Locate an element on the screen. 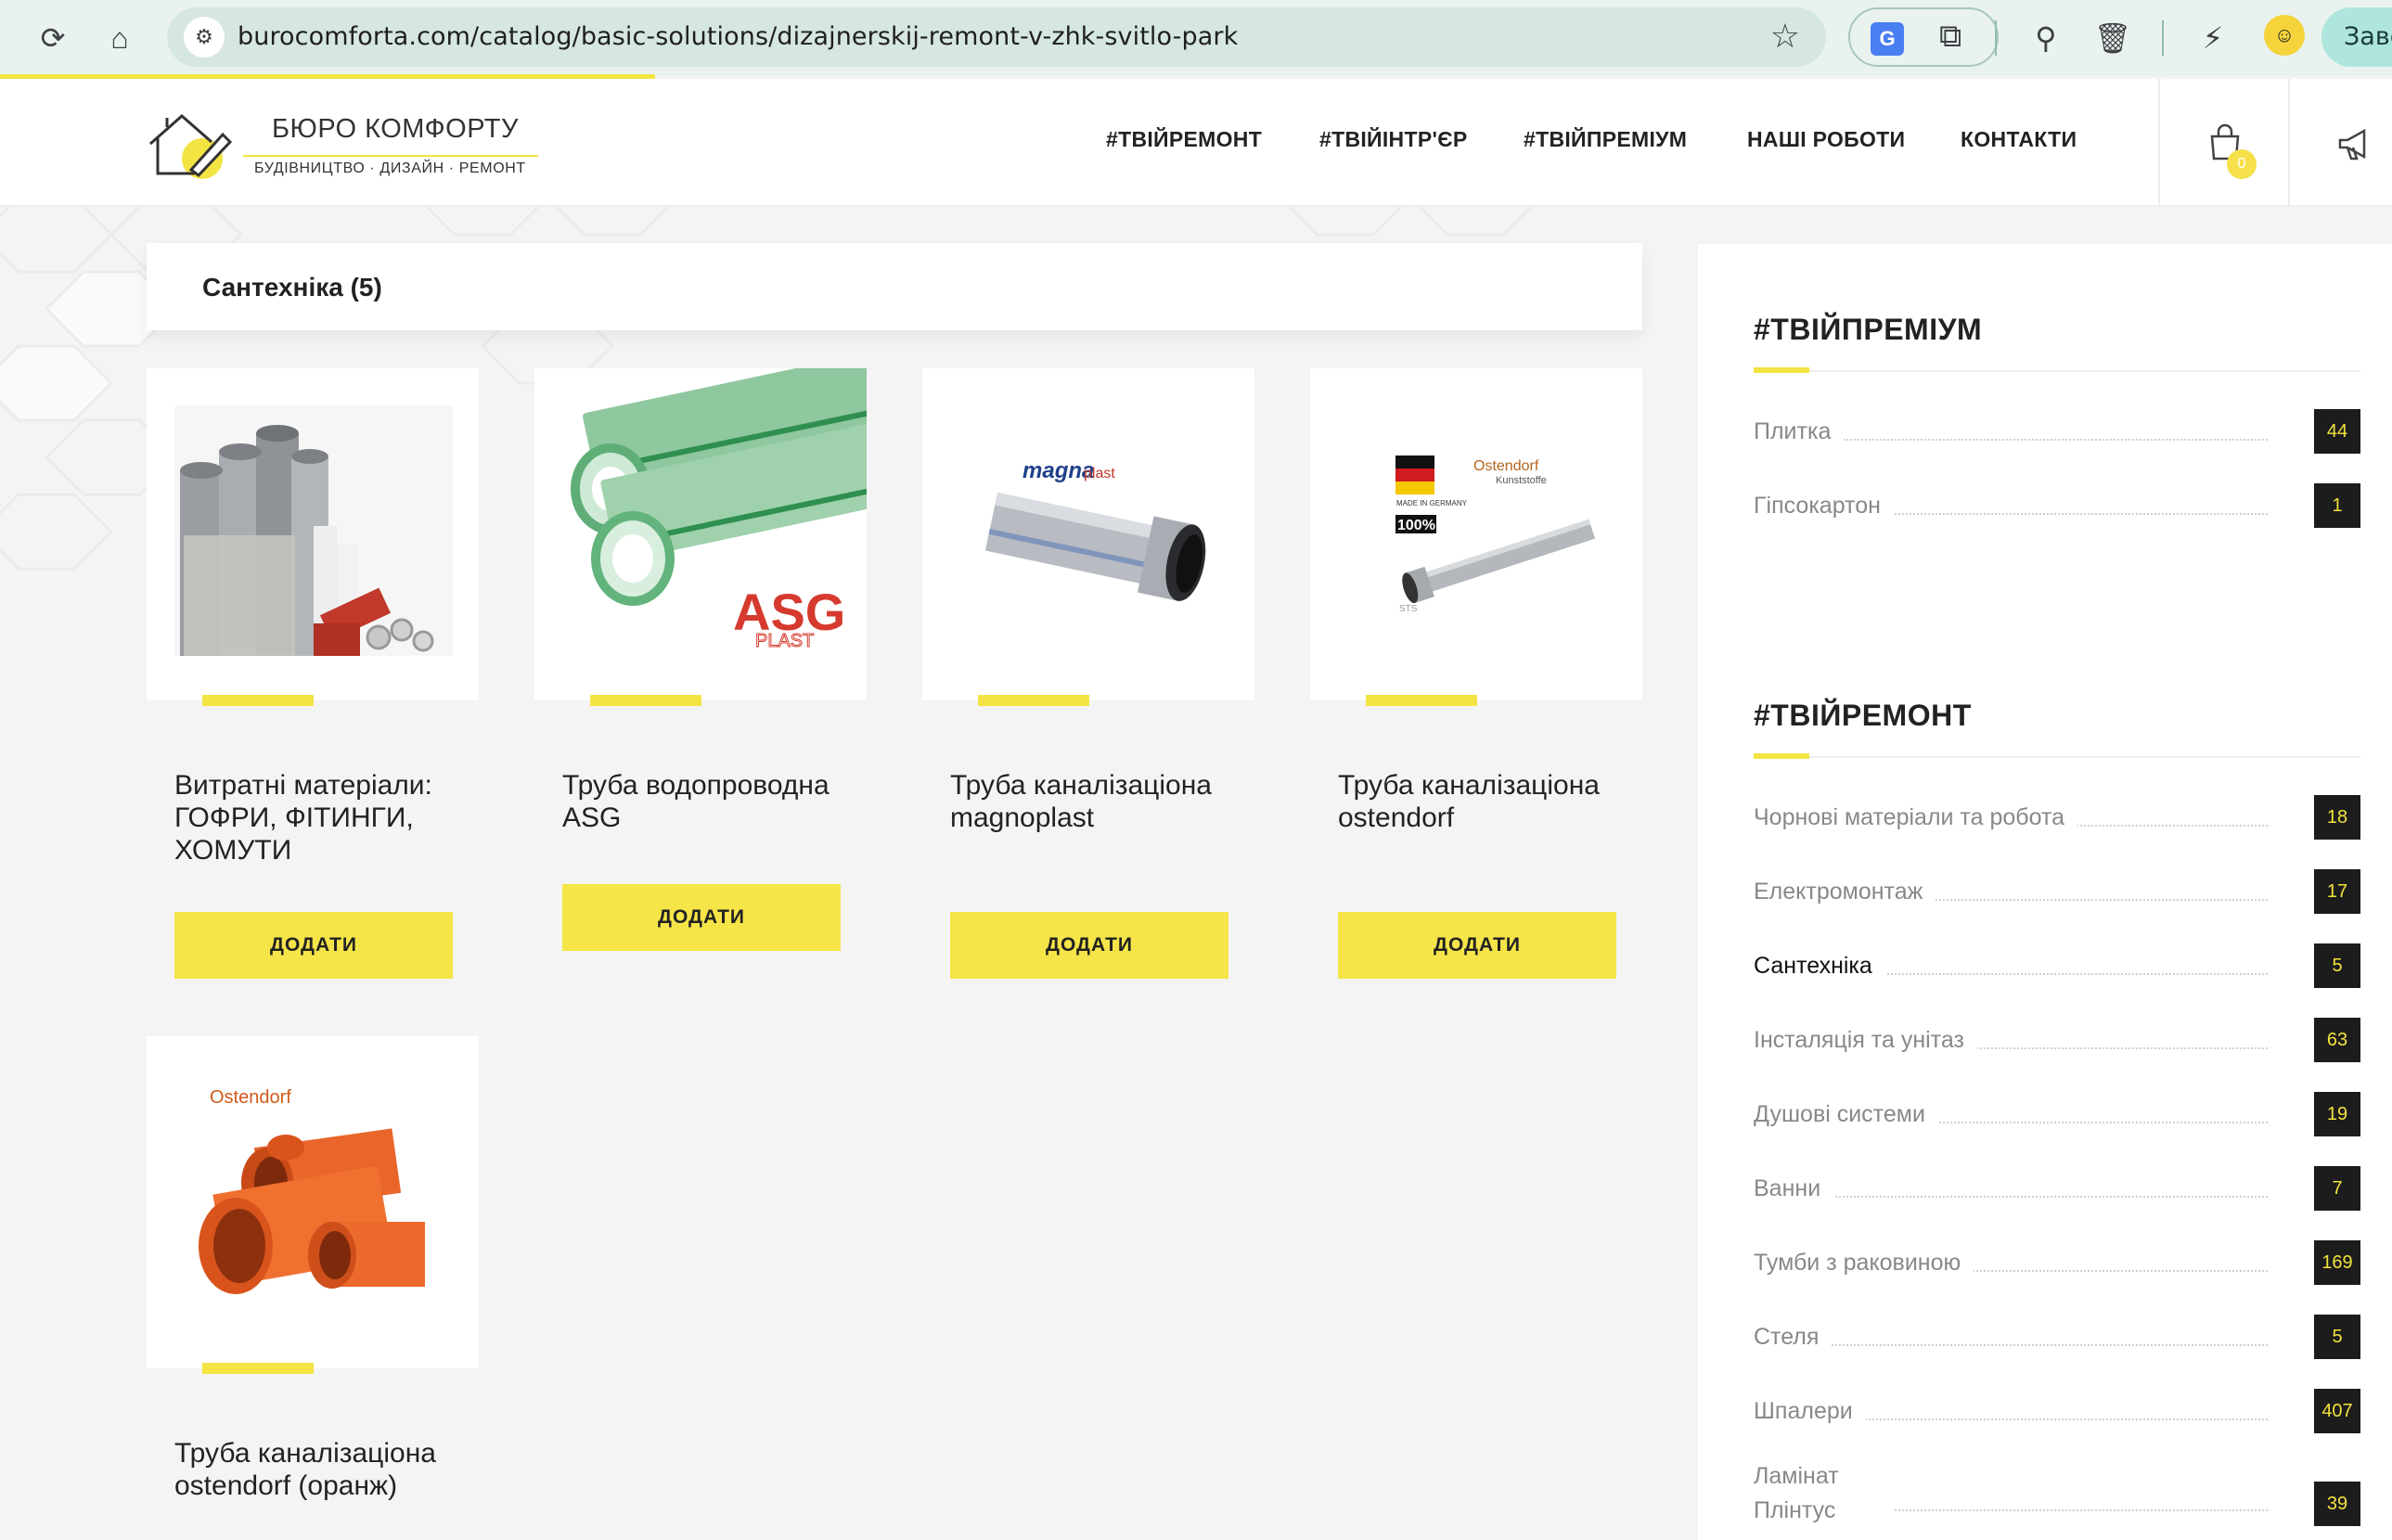 The image size is (2392, 1540). sidebar-item-shpalery: Шпалери 407 is located at coordinates (2057, 1412).